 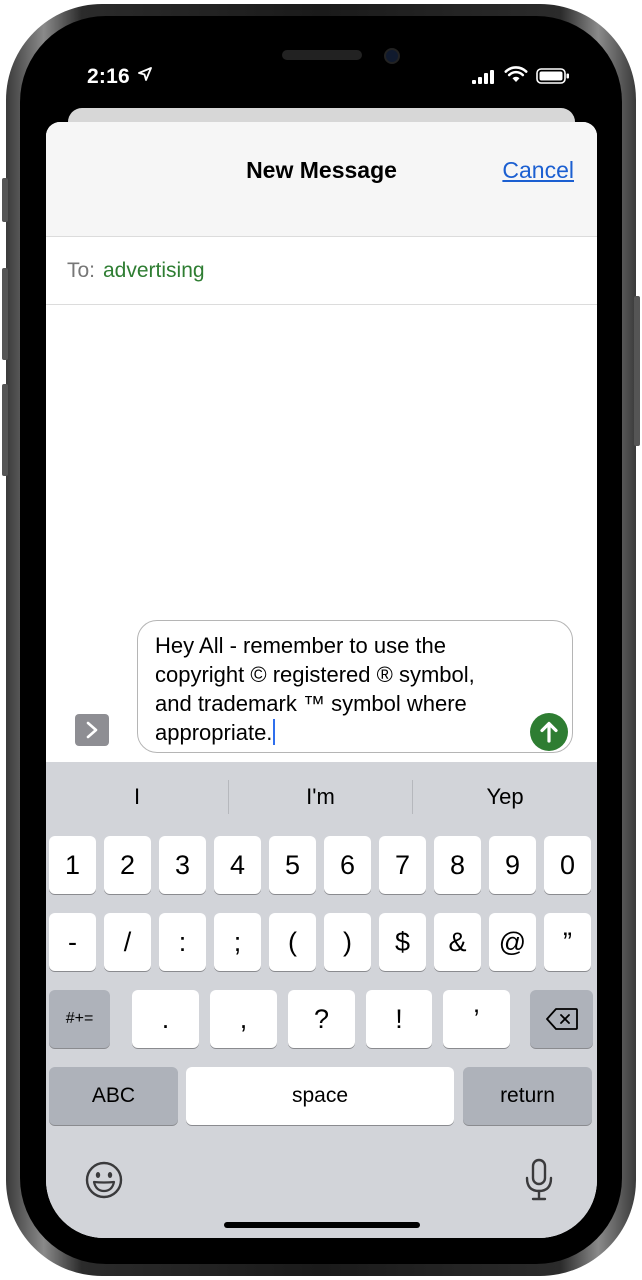 I want to click on key-period: ., so click(x=165, y=1019).